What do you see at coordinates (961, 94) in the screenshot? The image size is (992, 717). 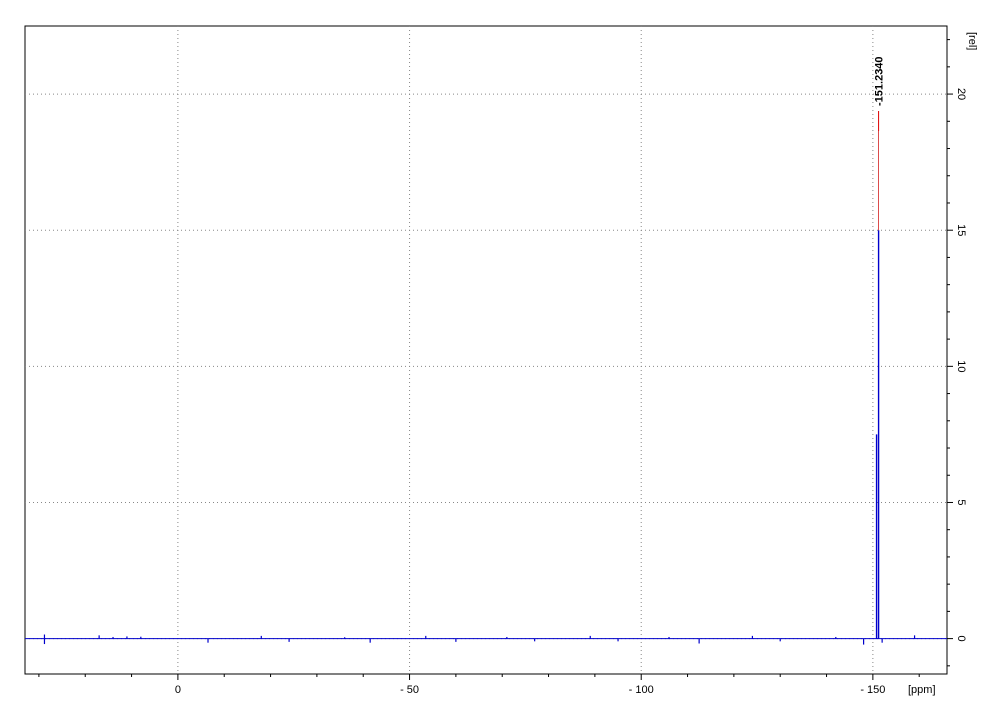 I see `y-tick-label: 20` at bounding box center [961, 94].